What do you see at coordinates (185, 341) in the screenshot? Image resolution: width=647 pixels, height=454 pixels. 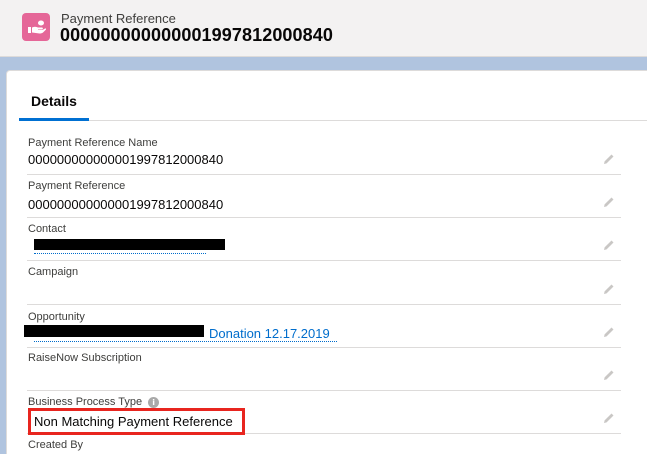 I see `opportunity-link-underline` at bounding box center [185, 341].